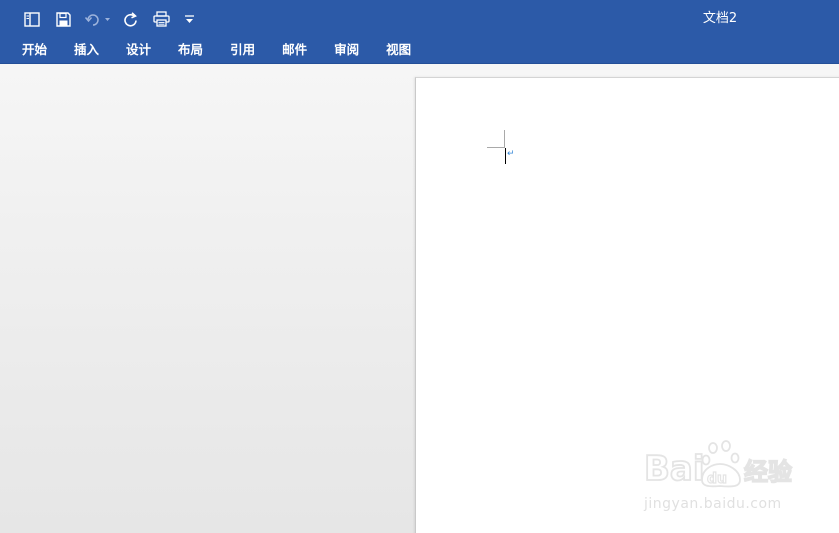 The width and height of the screenshot is (839, 533). Describe the element at coordinates (398, 50) in the screenshot. I see `tab-view: 视图` at that location.